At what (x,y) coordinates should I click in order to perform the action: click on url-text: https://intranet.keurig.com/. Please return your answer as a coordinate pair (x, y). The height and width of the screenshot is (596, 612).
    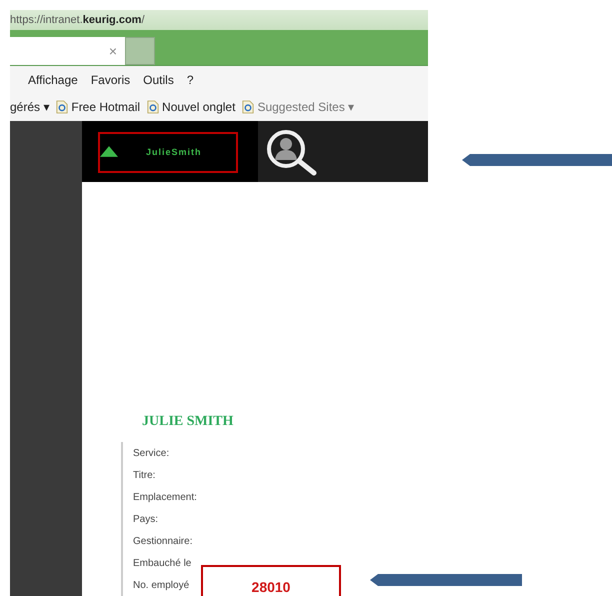
    Looking at the image, I should click on (77, 20).